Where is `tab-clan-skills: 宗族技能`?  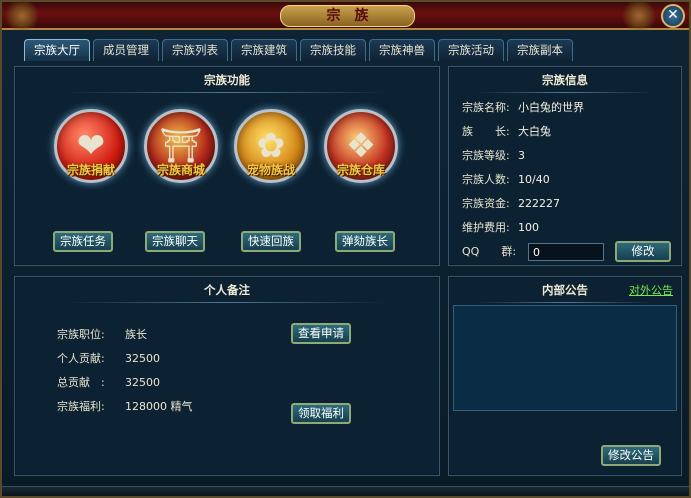
tab-clan-skills: 宗族技能 is located at coordinates (333, 50).